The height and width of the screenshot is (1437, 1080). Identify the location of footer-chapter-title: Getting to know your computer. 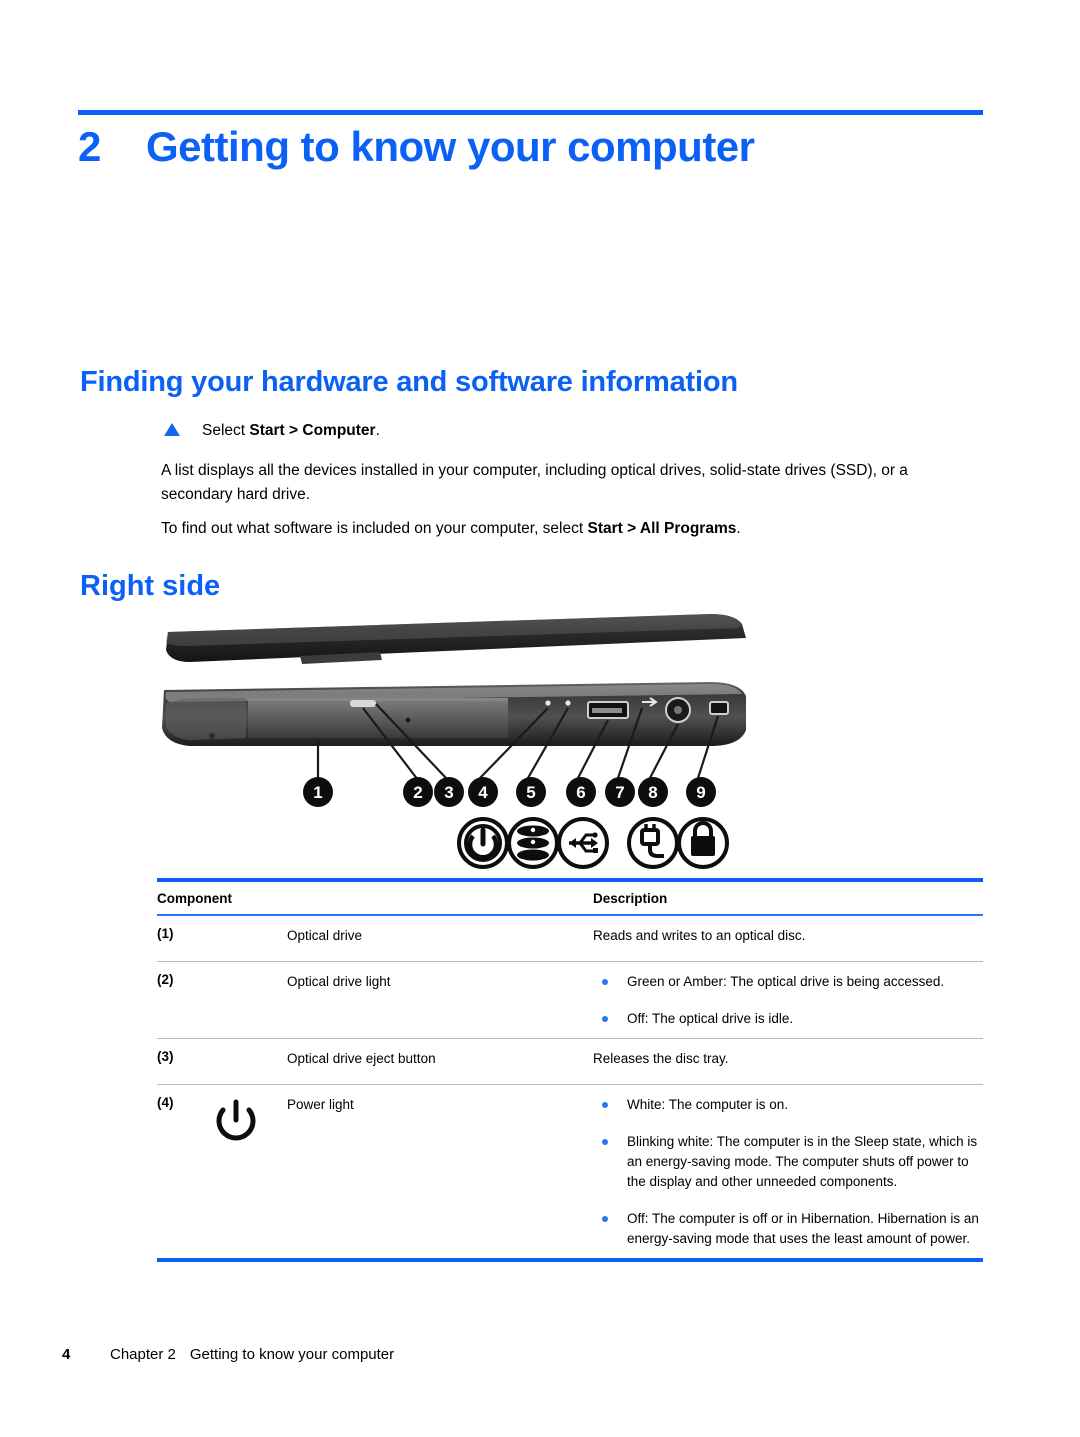
(292, 1354).